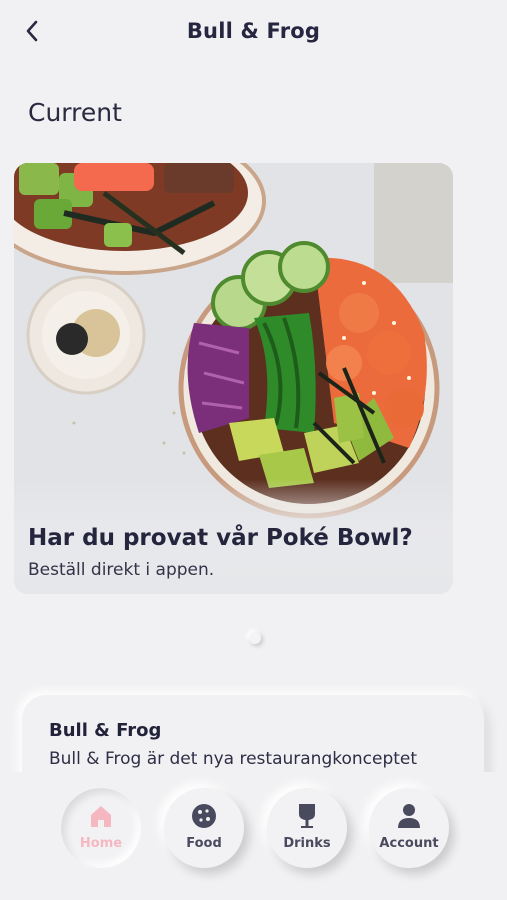 The width and height of the screenshot is (507, 900). I want to click on nav-account-button: Account, so click(409, 828).